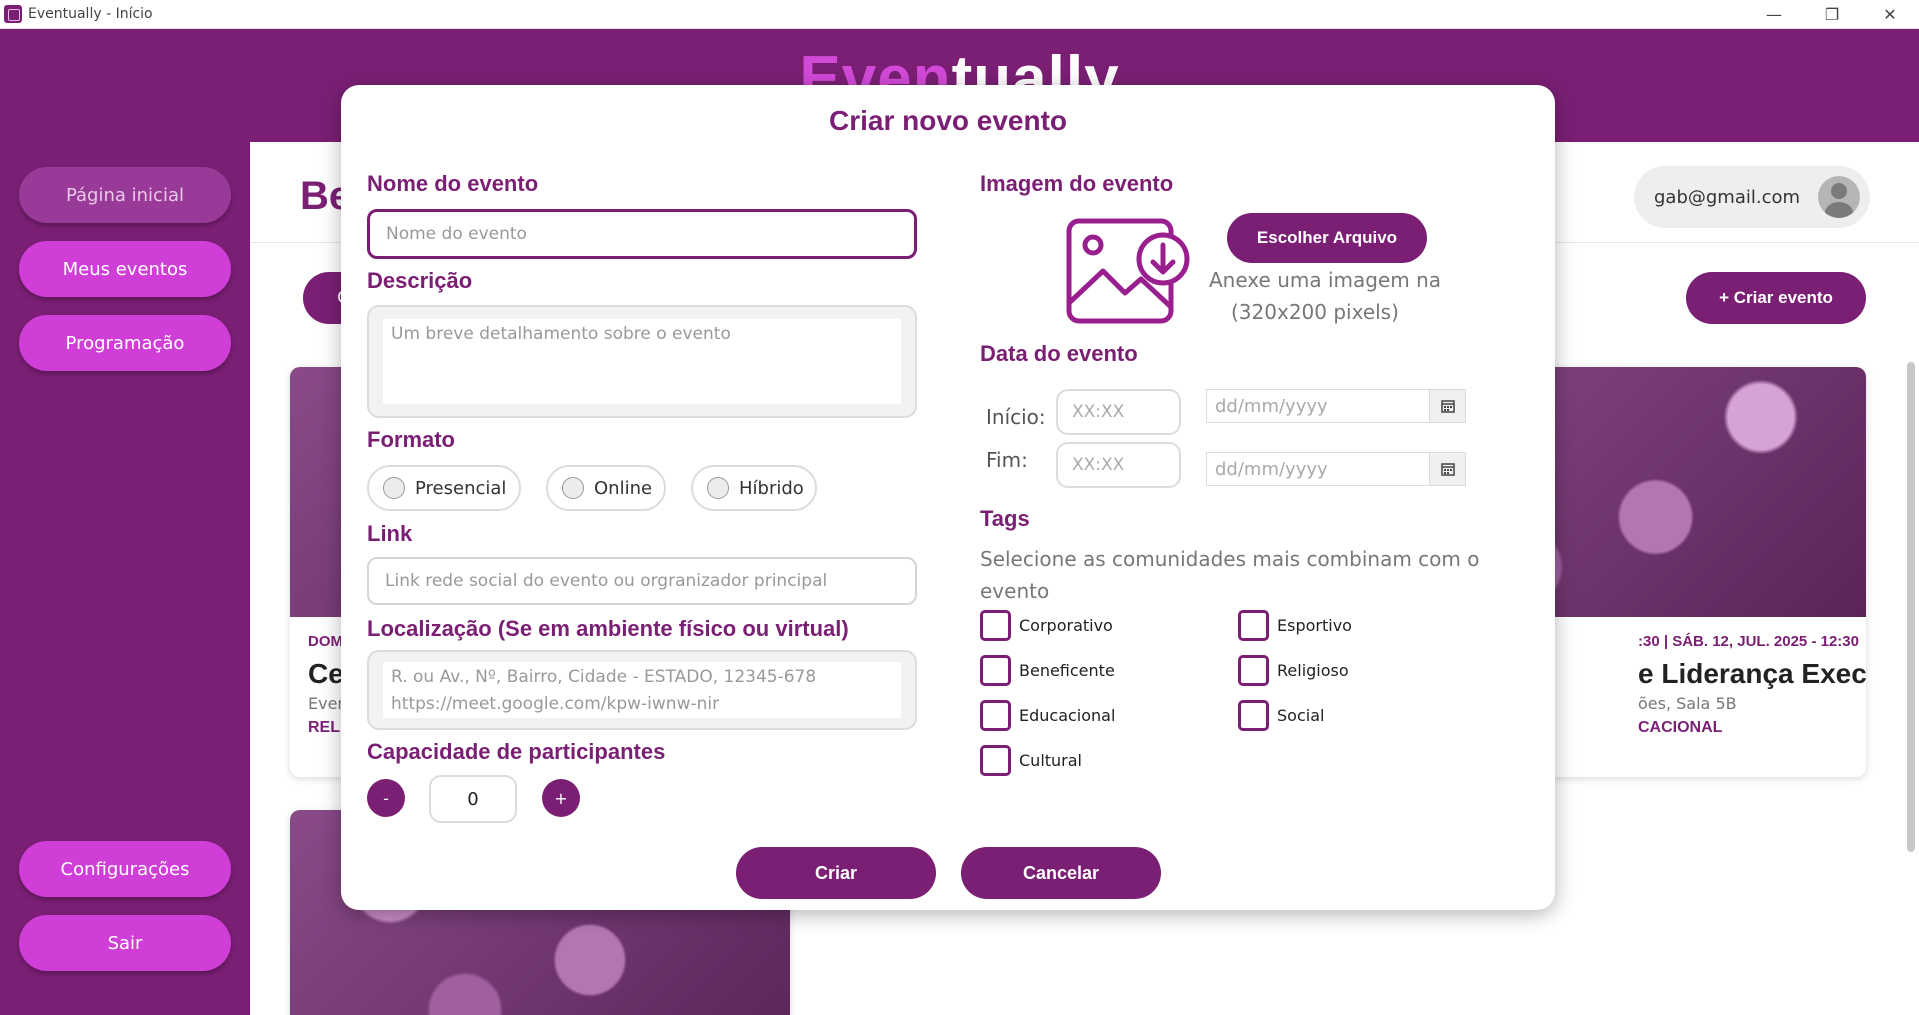 This screenshot has height=1015, width=1919. What do you see at coordinates (1890, 14) in the screenshot?
I see `close-button: ✕` at bounding box center [1890, 14].